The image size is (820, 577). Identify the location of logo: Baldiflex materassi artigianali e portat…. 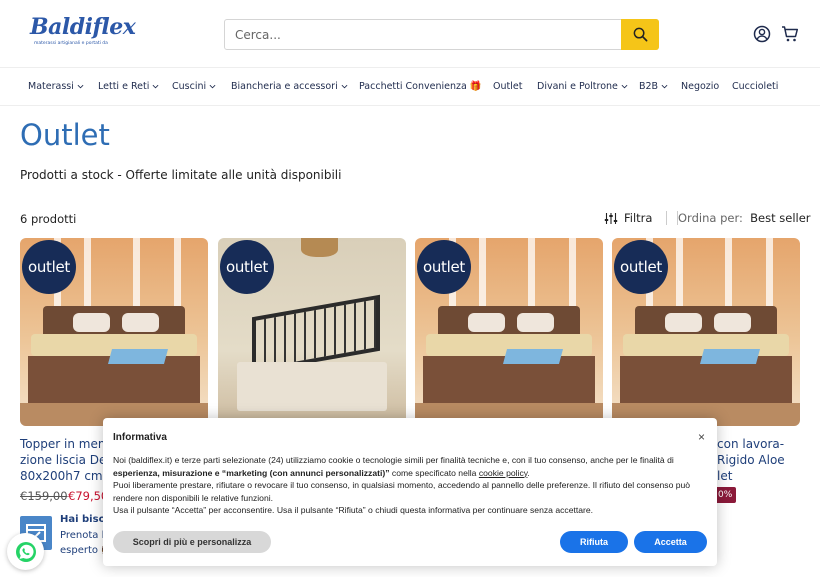
(83, 34).